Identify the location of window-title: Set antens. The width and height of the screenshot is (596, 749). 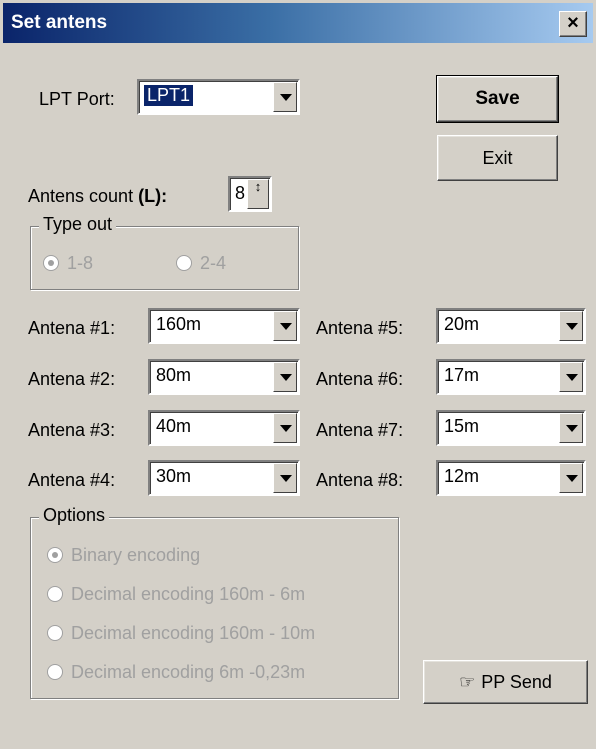
(59, 22).